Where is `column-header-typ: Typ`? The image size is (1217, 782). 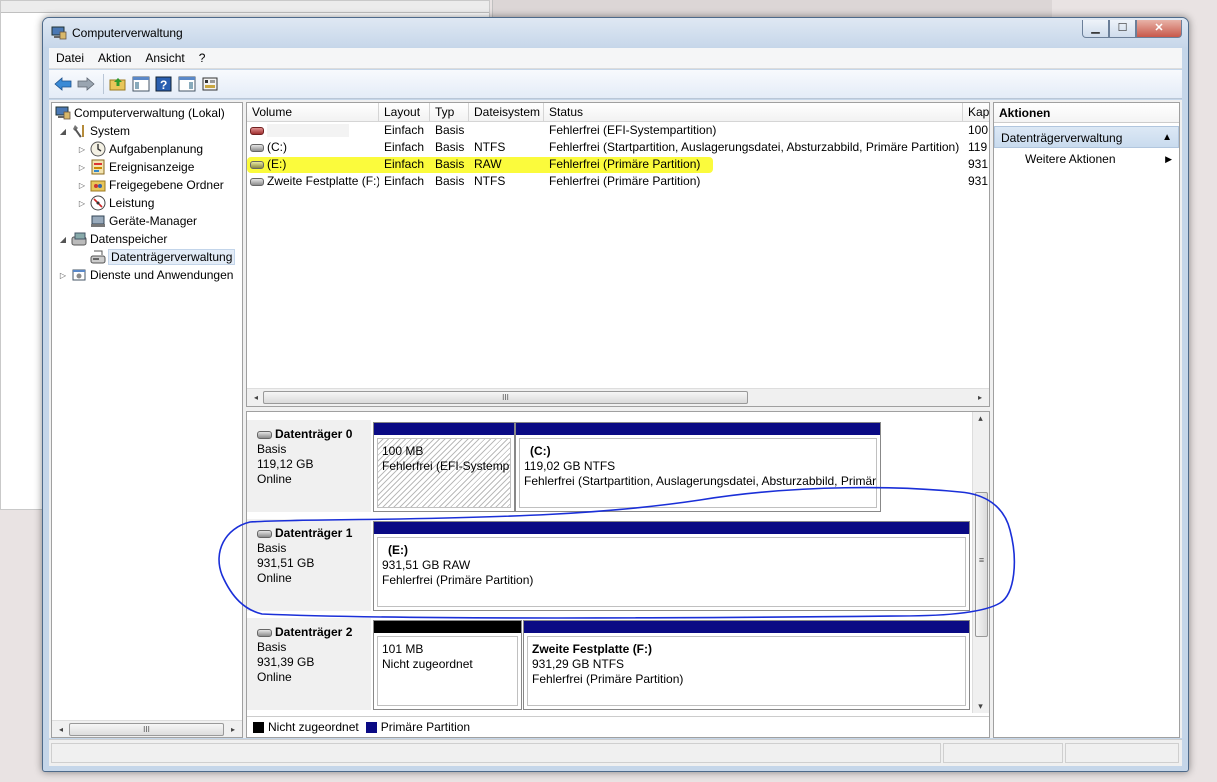 column-header-typ: Typ is located at coordinates (449, 112).